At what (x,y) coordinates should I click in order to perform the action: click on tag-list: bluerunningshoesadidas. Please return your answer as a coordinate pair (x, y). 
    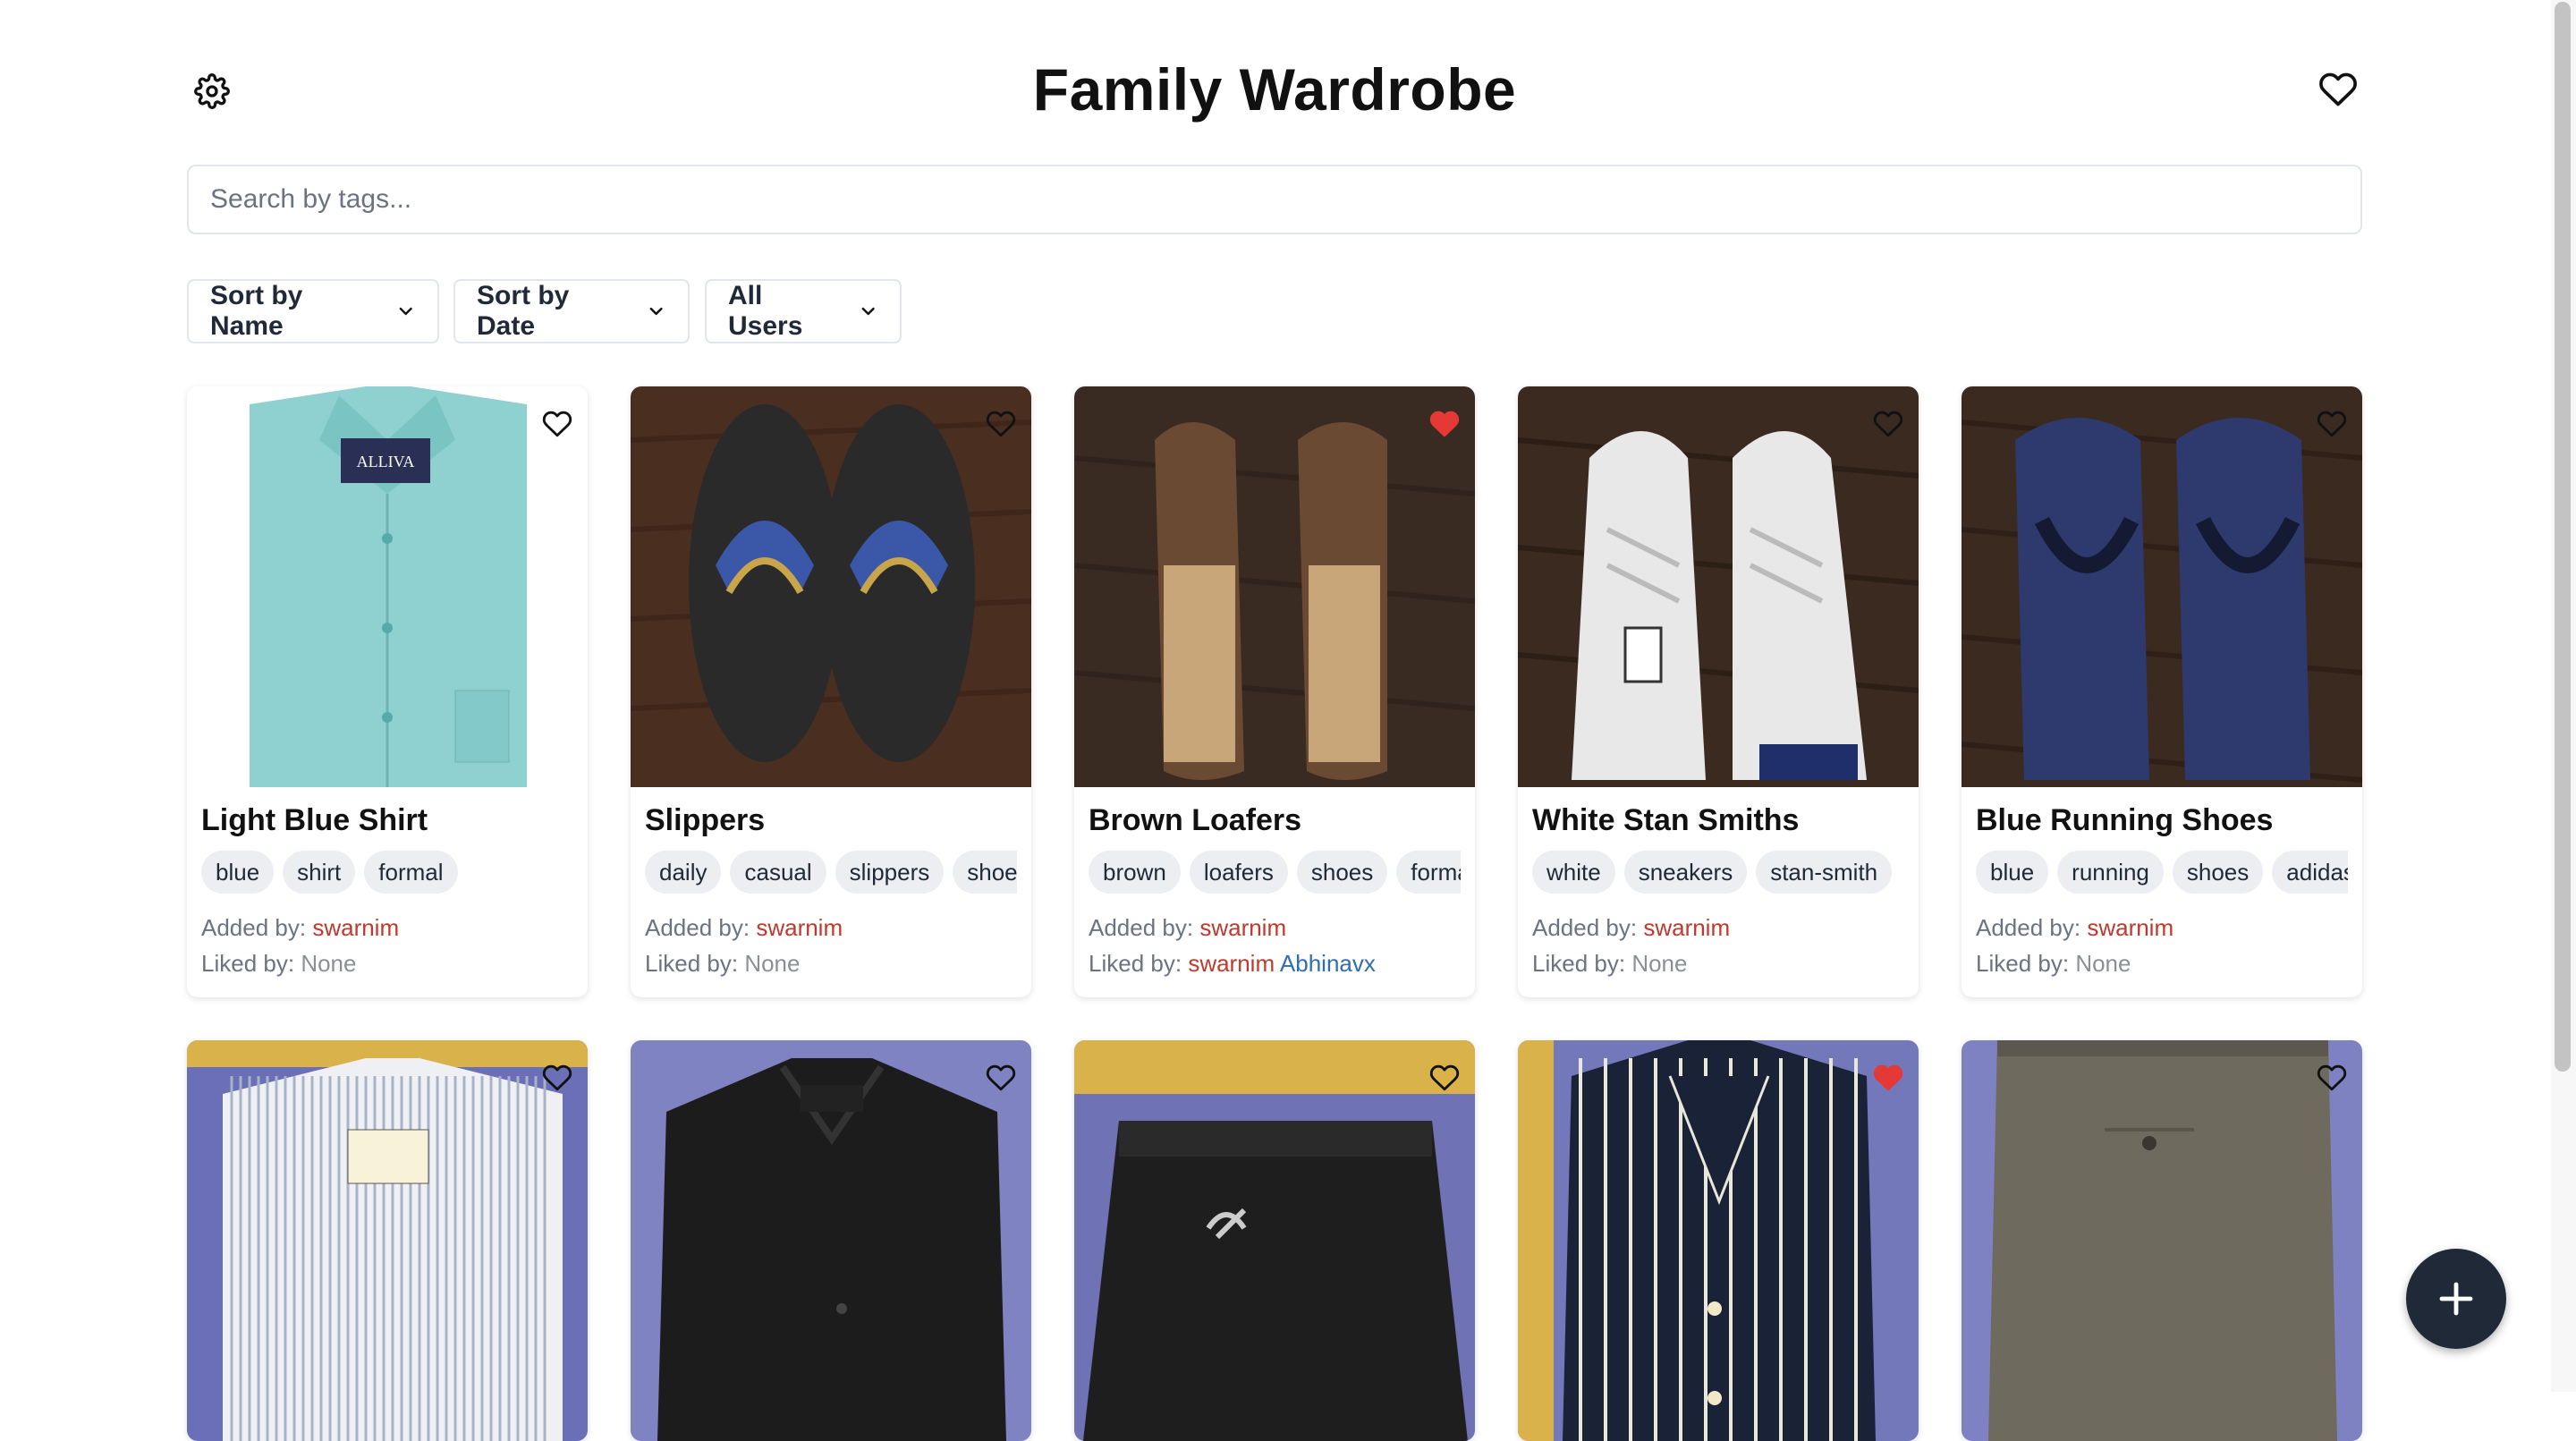
    Looking at the image, I should click on (2162, 873).